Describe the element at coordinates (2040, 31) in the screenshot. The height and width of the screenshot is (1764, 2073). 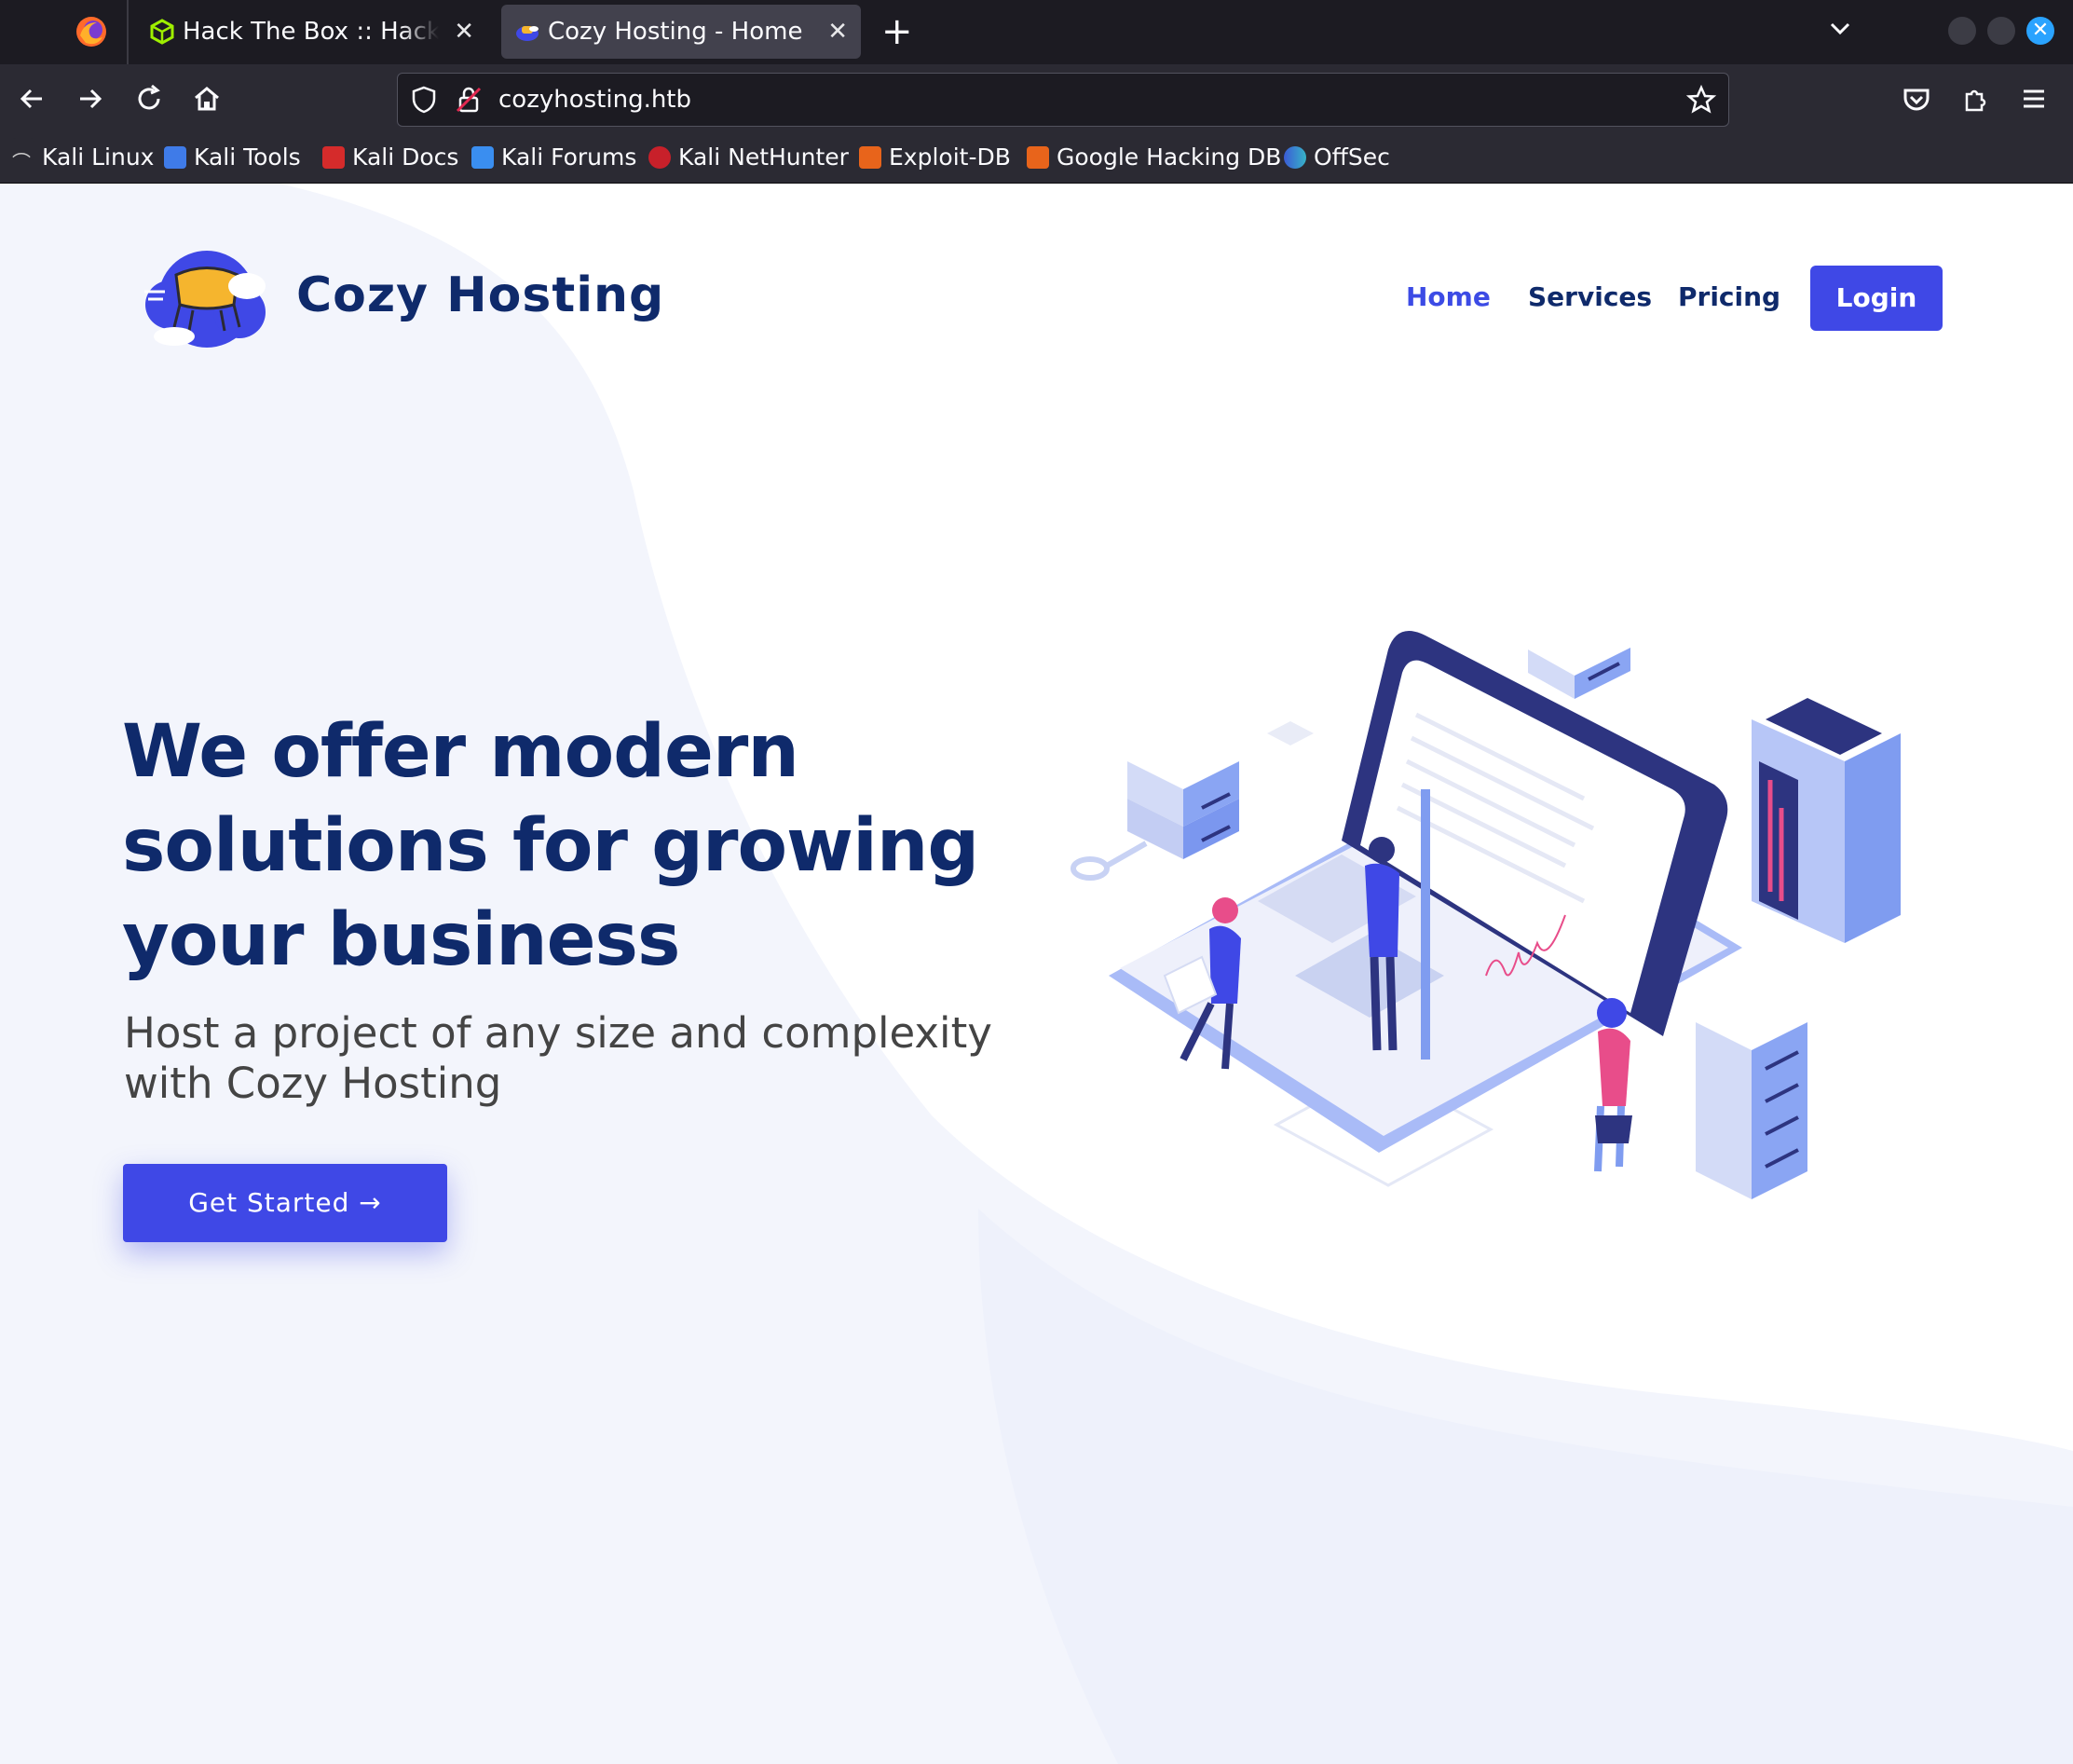
I see `close-window-button: ✕` at that location.